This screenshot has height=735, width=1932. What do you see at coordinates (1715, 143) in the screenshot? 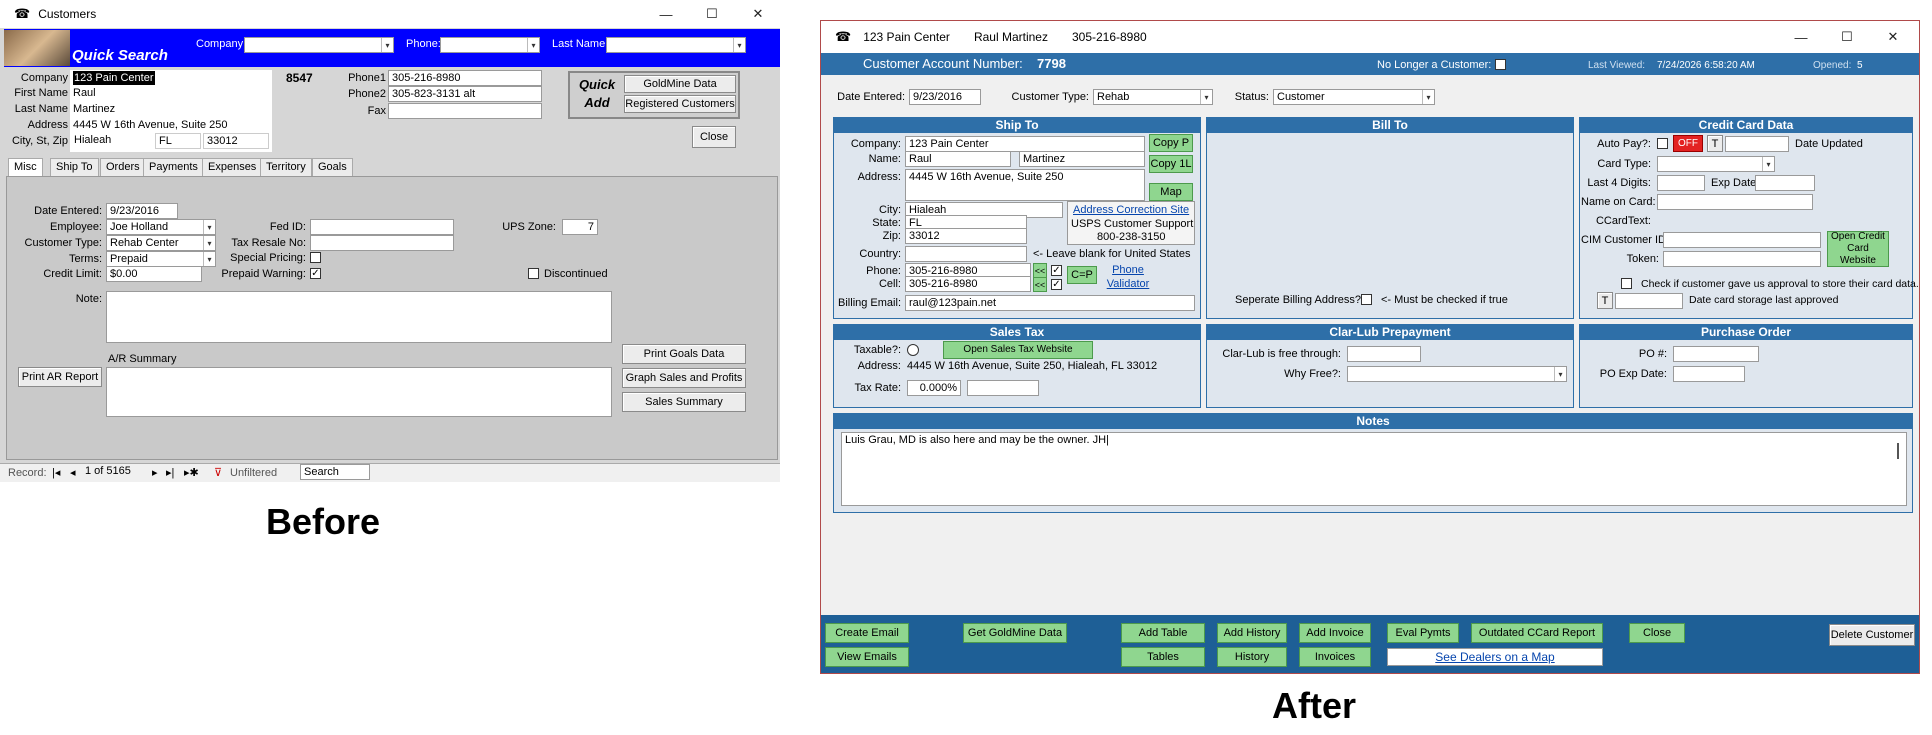
I see `autopay-today-button: T` at bounding box center [1715, 143].